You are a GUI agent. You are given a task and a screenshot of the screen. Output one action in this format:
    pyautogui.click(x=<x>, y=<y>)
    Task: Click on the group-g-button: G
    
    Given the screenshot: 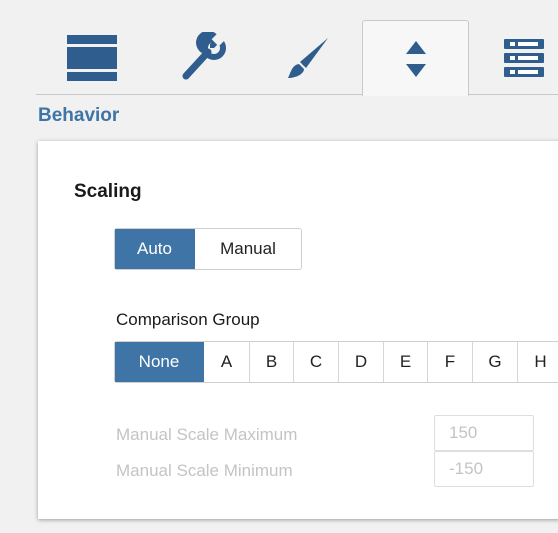 What is the action you would take?
    pyautogui.click(x=495, y=362)
    